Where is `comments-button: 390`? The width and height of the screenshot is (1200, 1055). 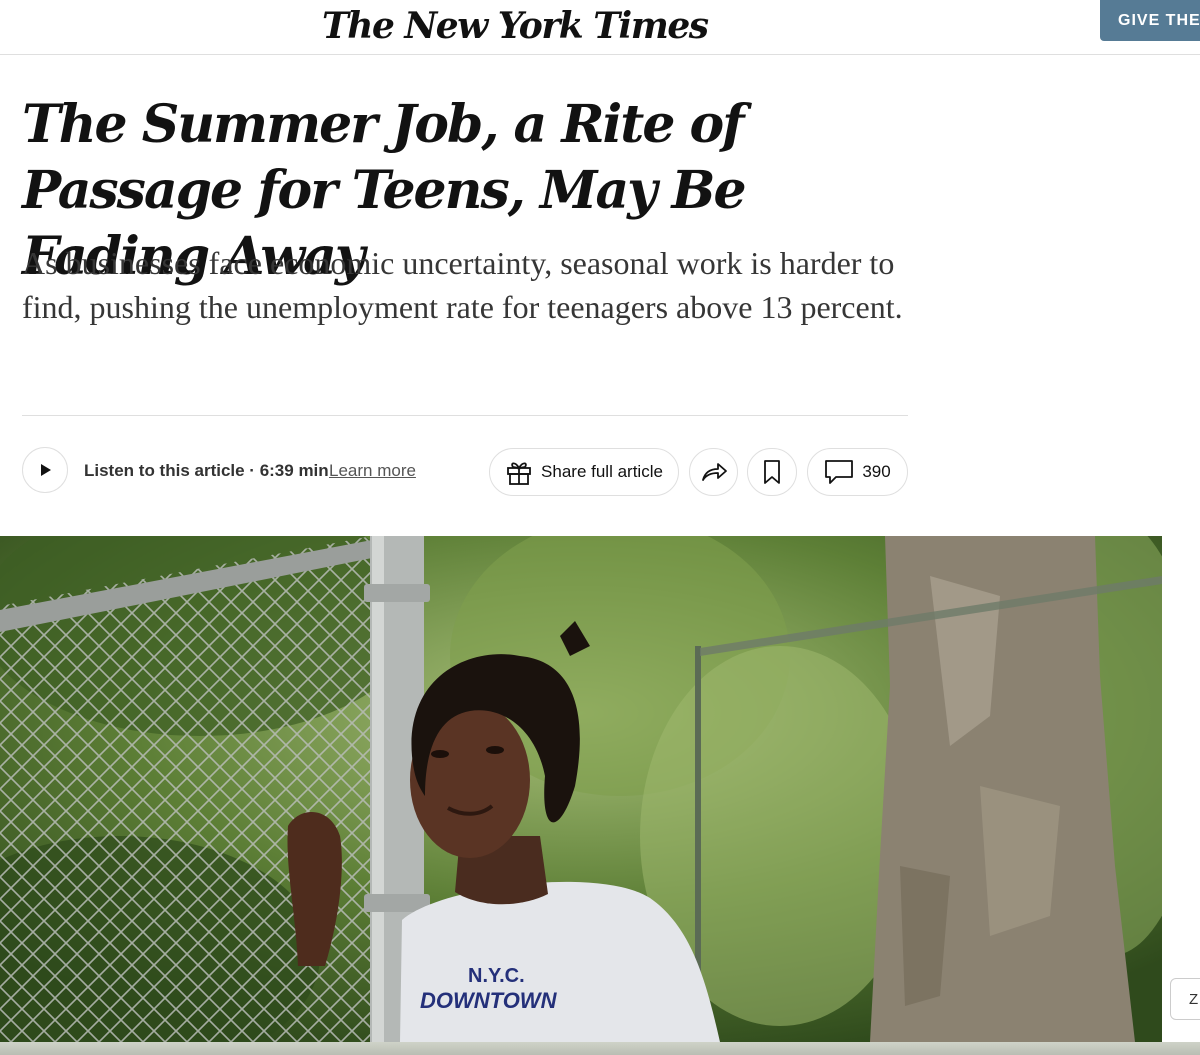 comments-button: 390 is located at coordinates (857, 472).